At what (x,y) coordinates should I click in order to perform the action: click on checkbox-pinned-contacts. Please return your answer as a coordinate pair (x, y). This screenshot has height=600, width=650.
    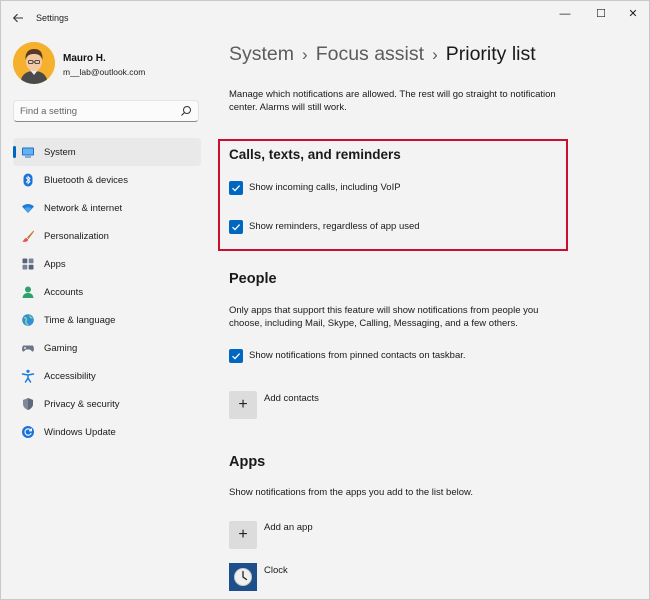
    Looking at the image, I should click on (236, 356).